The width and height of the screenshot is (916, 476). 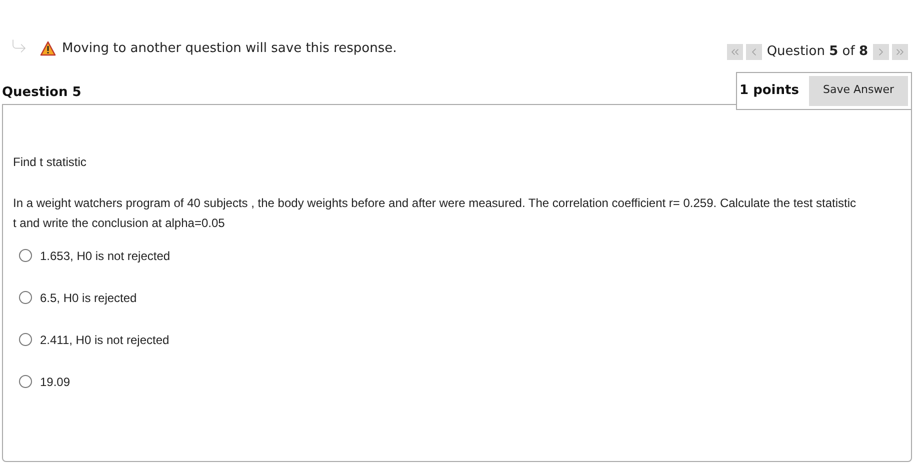 What do you see at coordinates (48, 48) in the screenshot?
I see `warning-icon` at bounding box center [48, 48].